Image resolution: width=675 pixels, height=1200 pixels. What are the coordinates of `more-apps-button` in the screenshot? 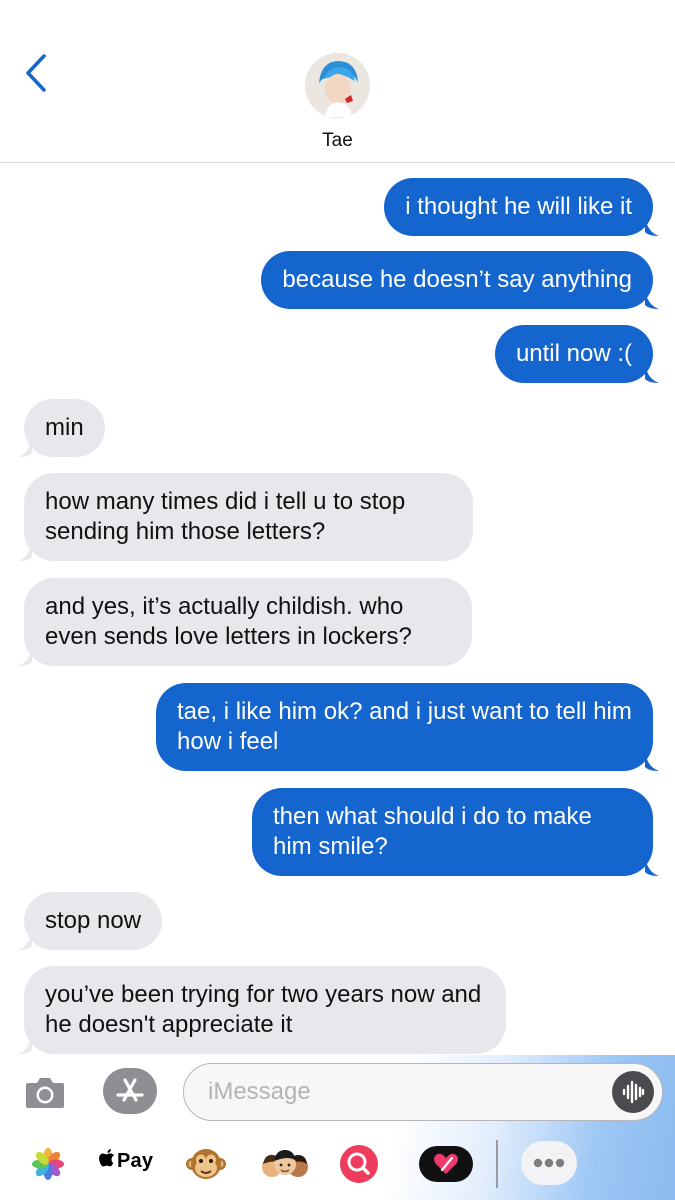 It's located at (549, 1163).